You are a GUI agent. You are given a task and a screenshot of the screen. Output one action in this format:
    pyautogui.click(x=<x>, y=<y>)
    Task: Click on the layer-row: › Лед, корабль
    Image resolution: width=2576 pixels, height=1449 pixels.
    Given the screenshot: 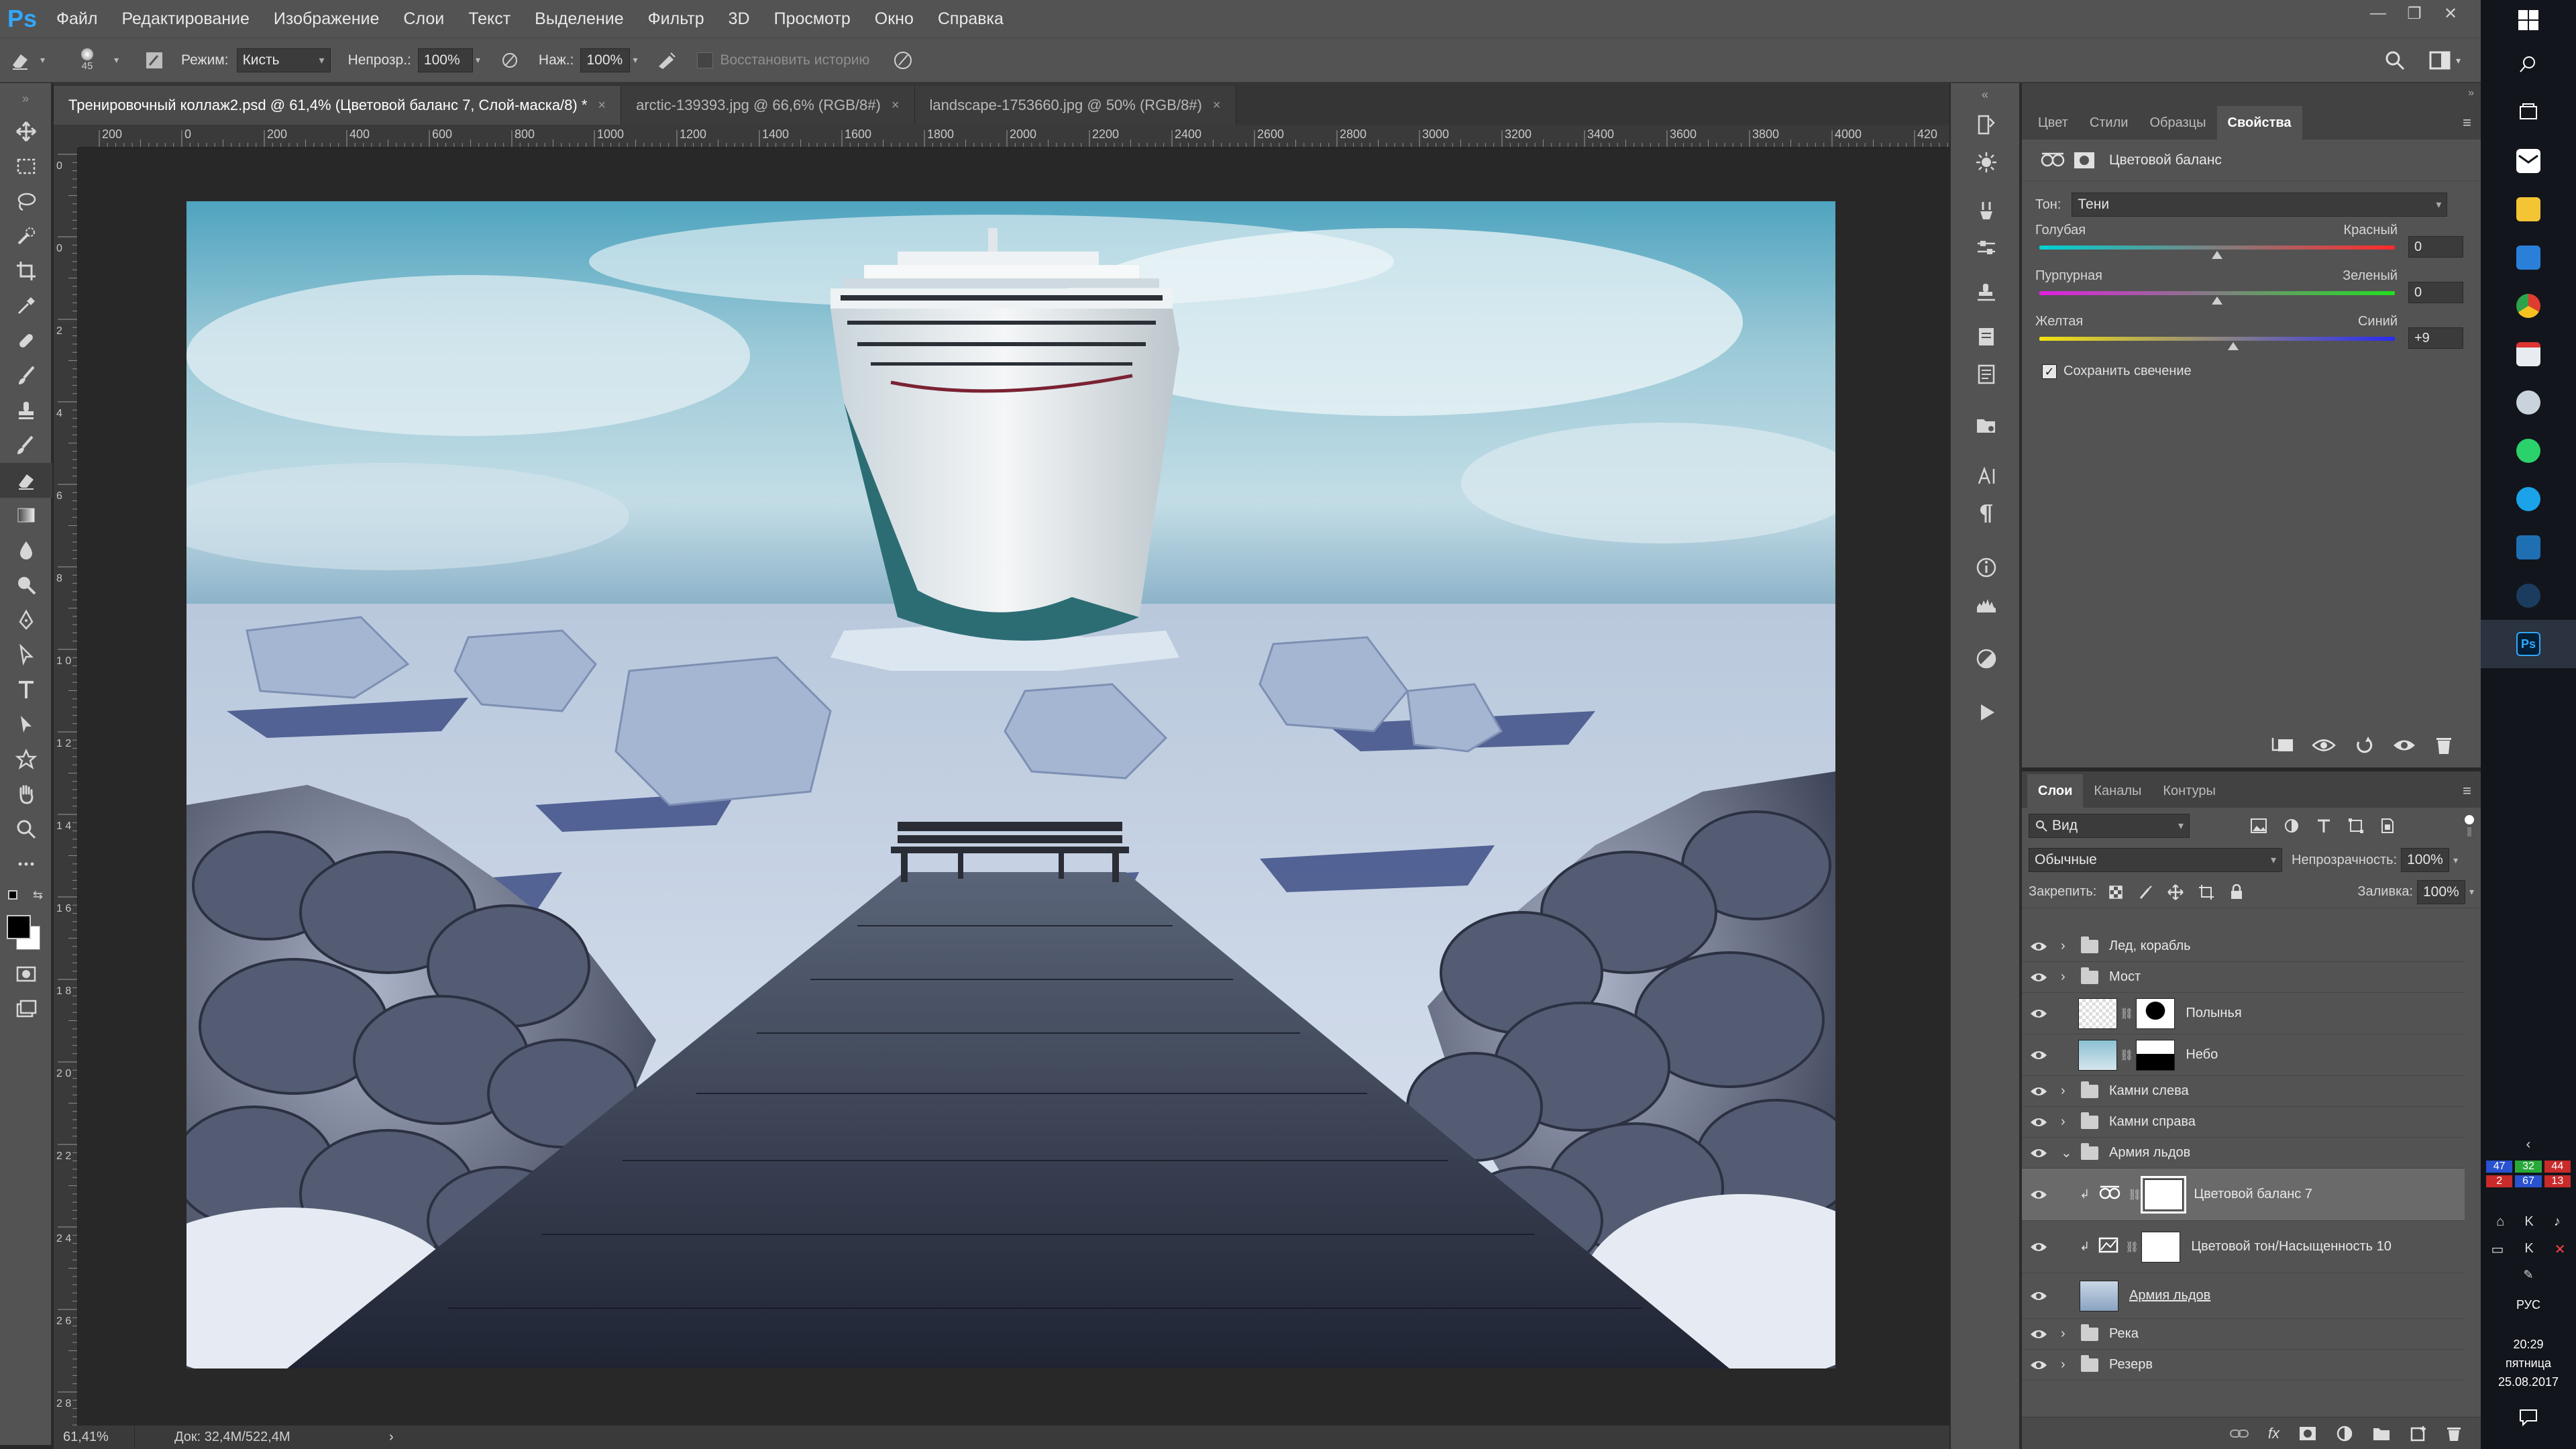 What is the action you would take?
    pyautogui.click(x=2243, y=946)
    